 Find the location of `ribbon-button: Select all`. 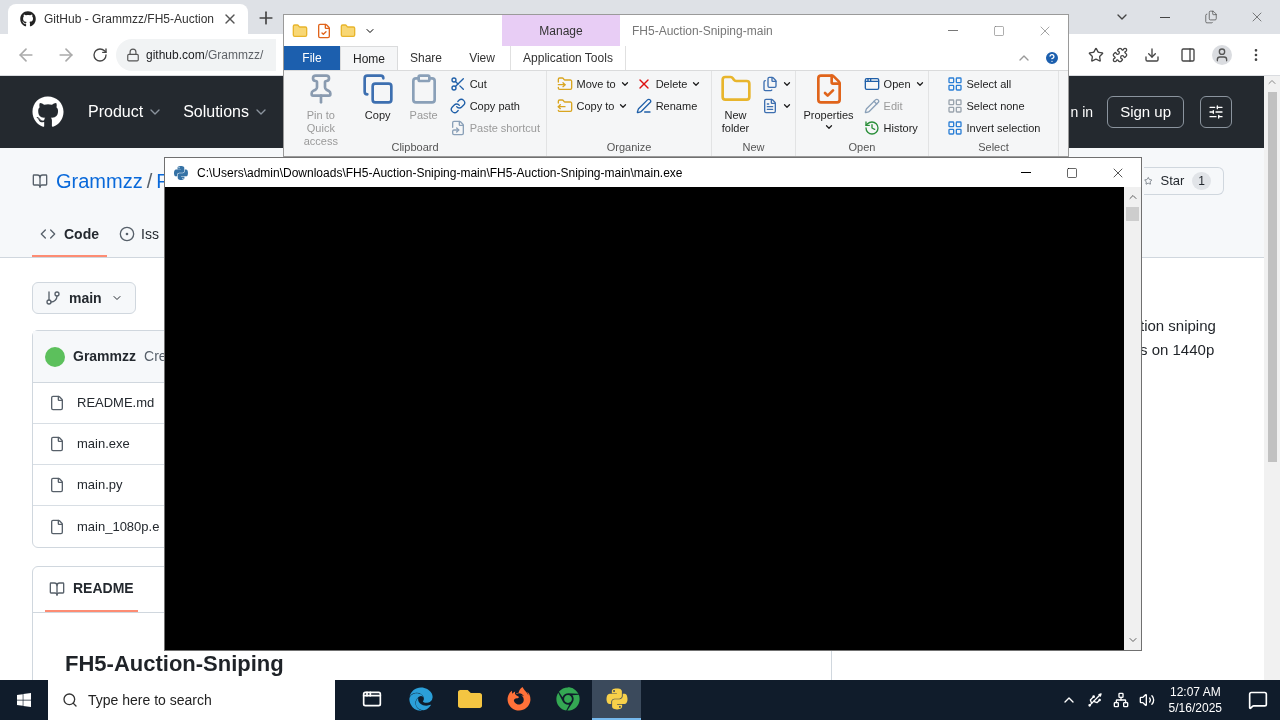

ribbon-button: Select all is located at coordinates (993, 84).